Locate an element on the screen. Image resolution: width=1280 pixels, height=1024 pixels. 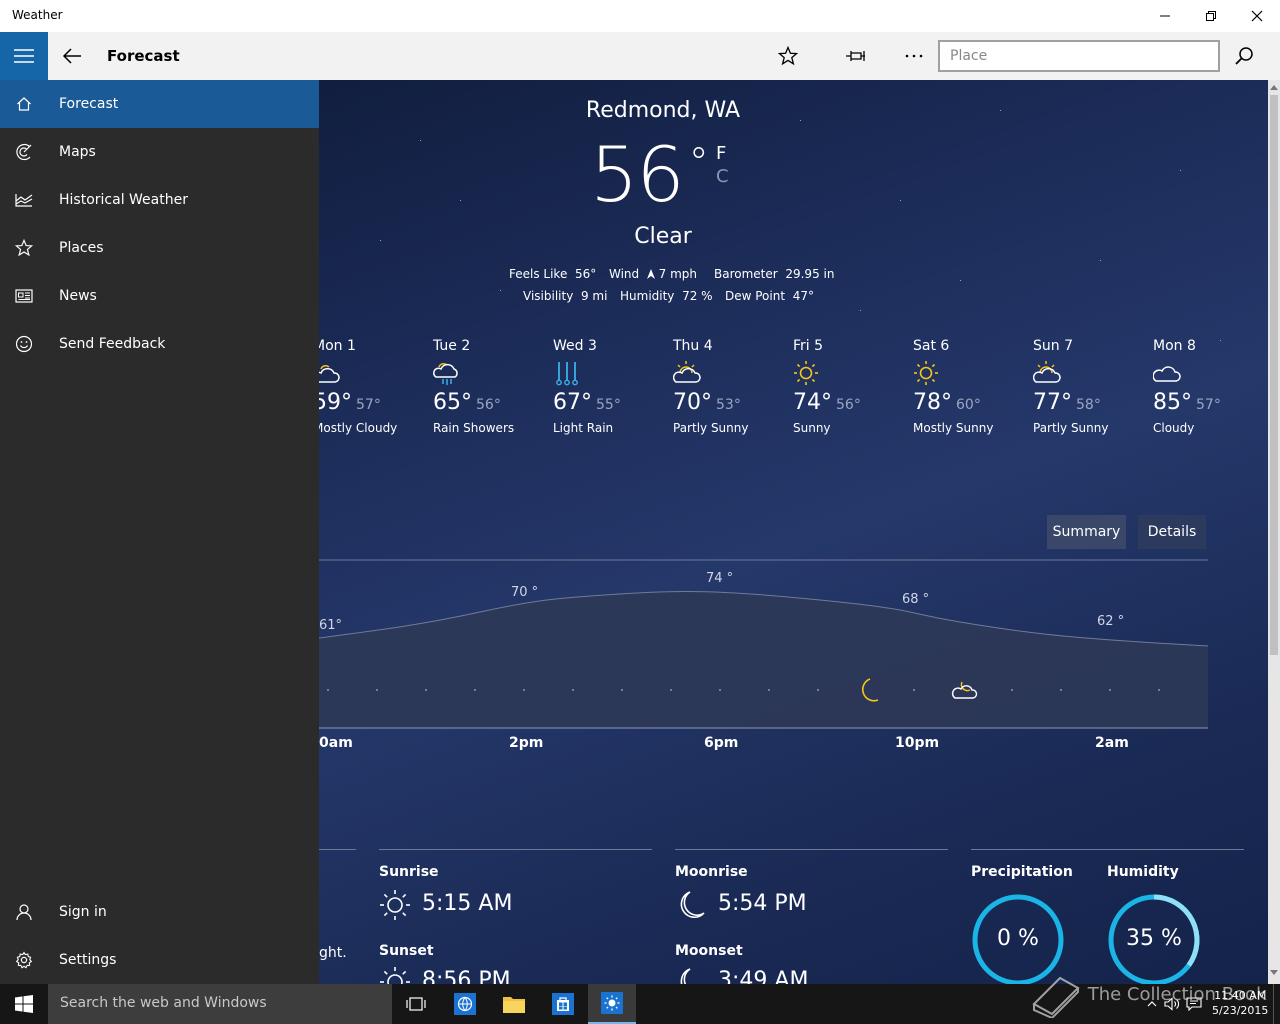
book-logo-icon is located at coordinates (1056, 998).